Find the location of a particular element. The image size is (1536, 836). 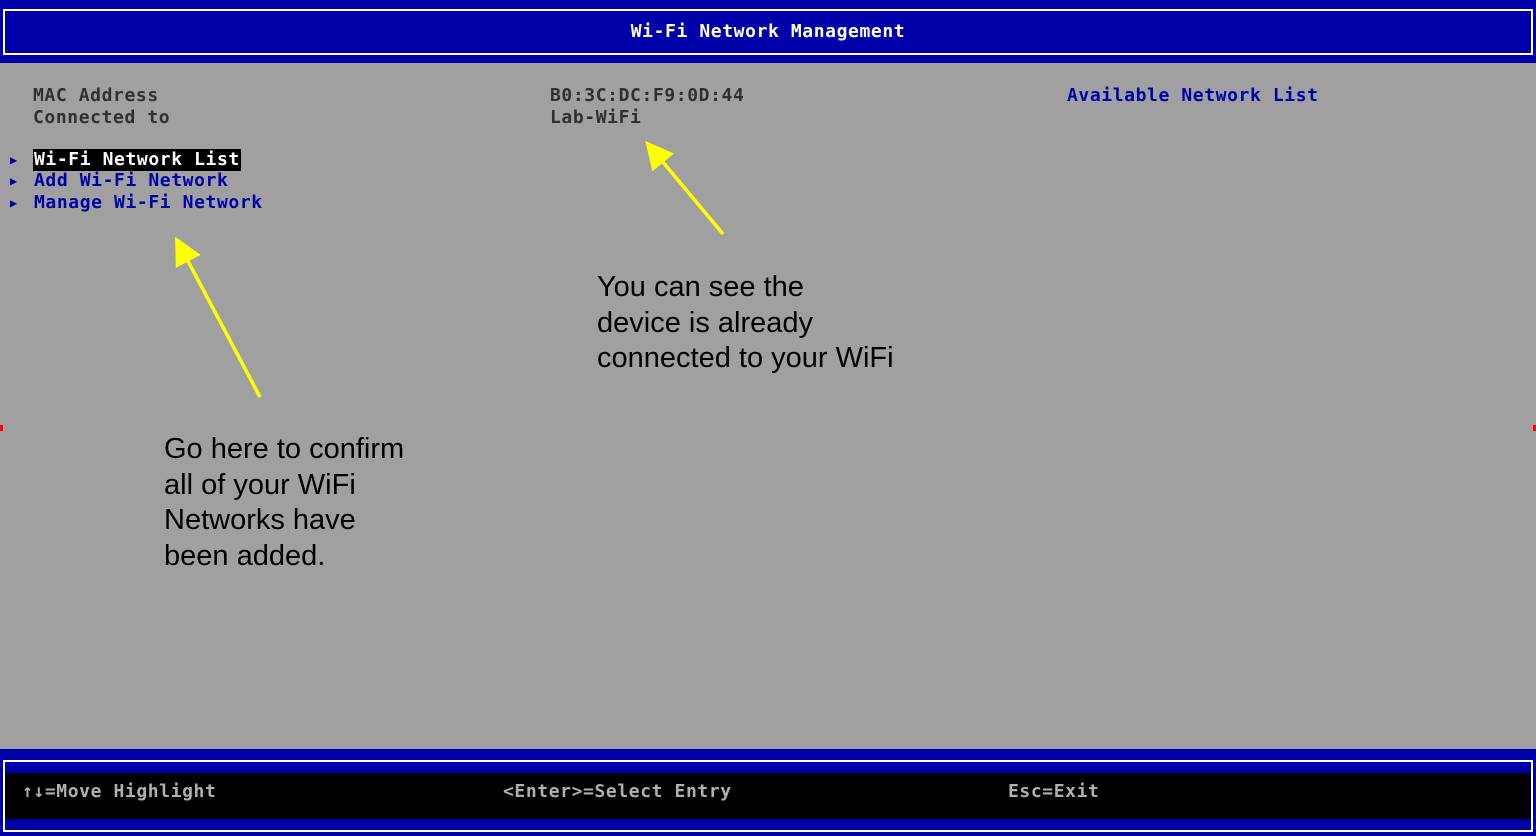

page-title: Wi-Fi Network Management is located at coordinates (768, 32).